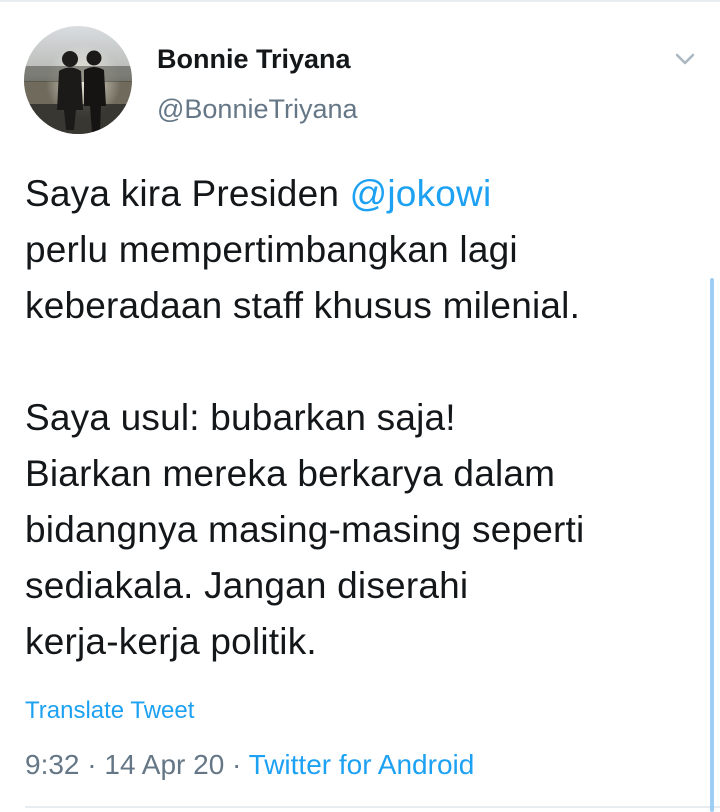  I want to click on top-divider, so click(360, 1).